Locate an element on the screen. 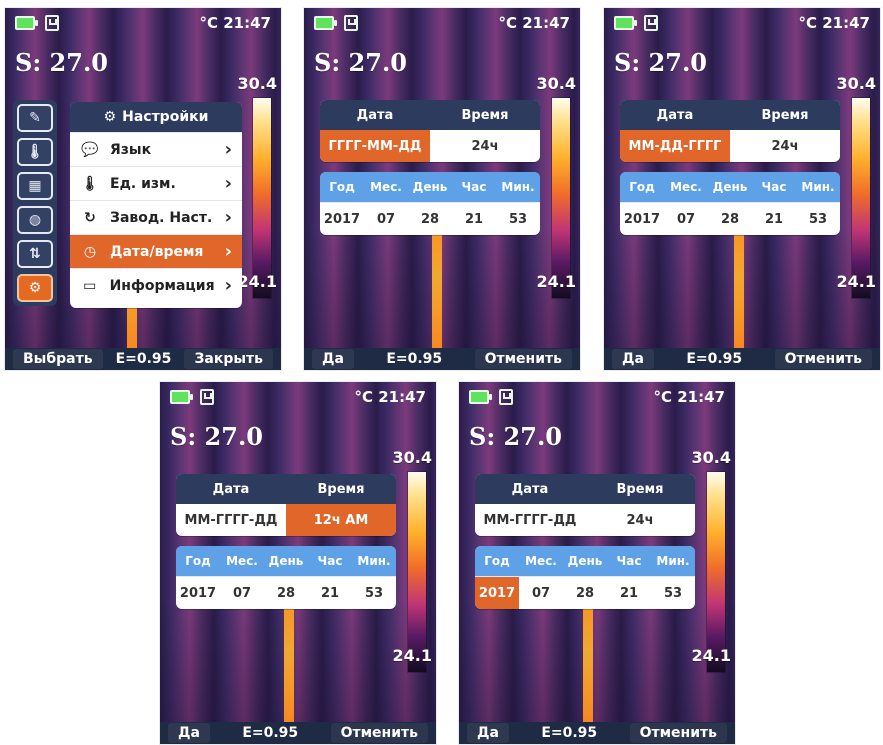  date-time-values: ГГГГ-ММ-ДД 24ч is located at coordinates (430, 146).